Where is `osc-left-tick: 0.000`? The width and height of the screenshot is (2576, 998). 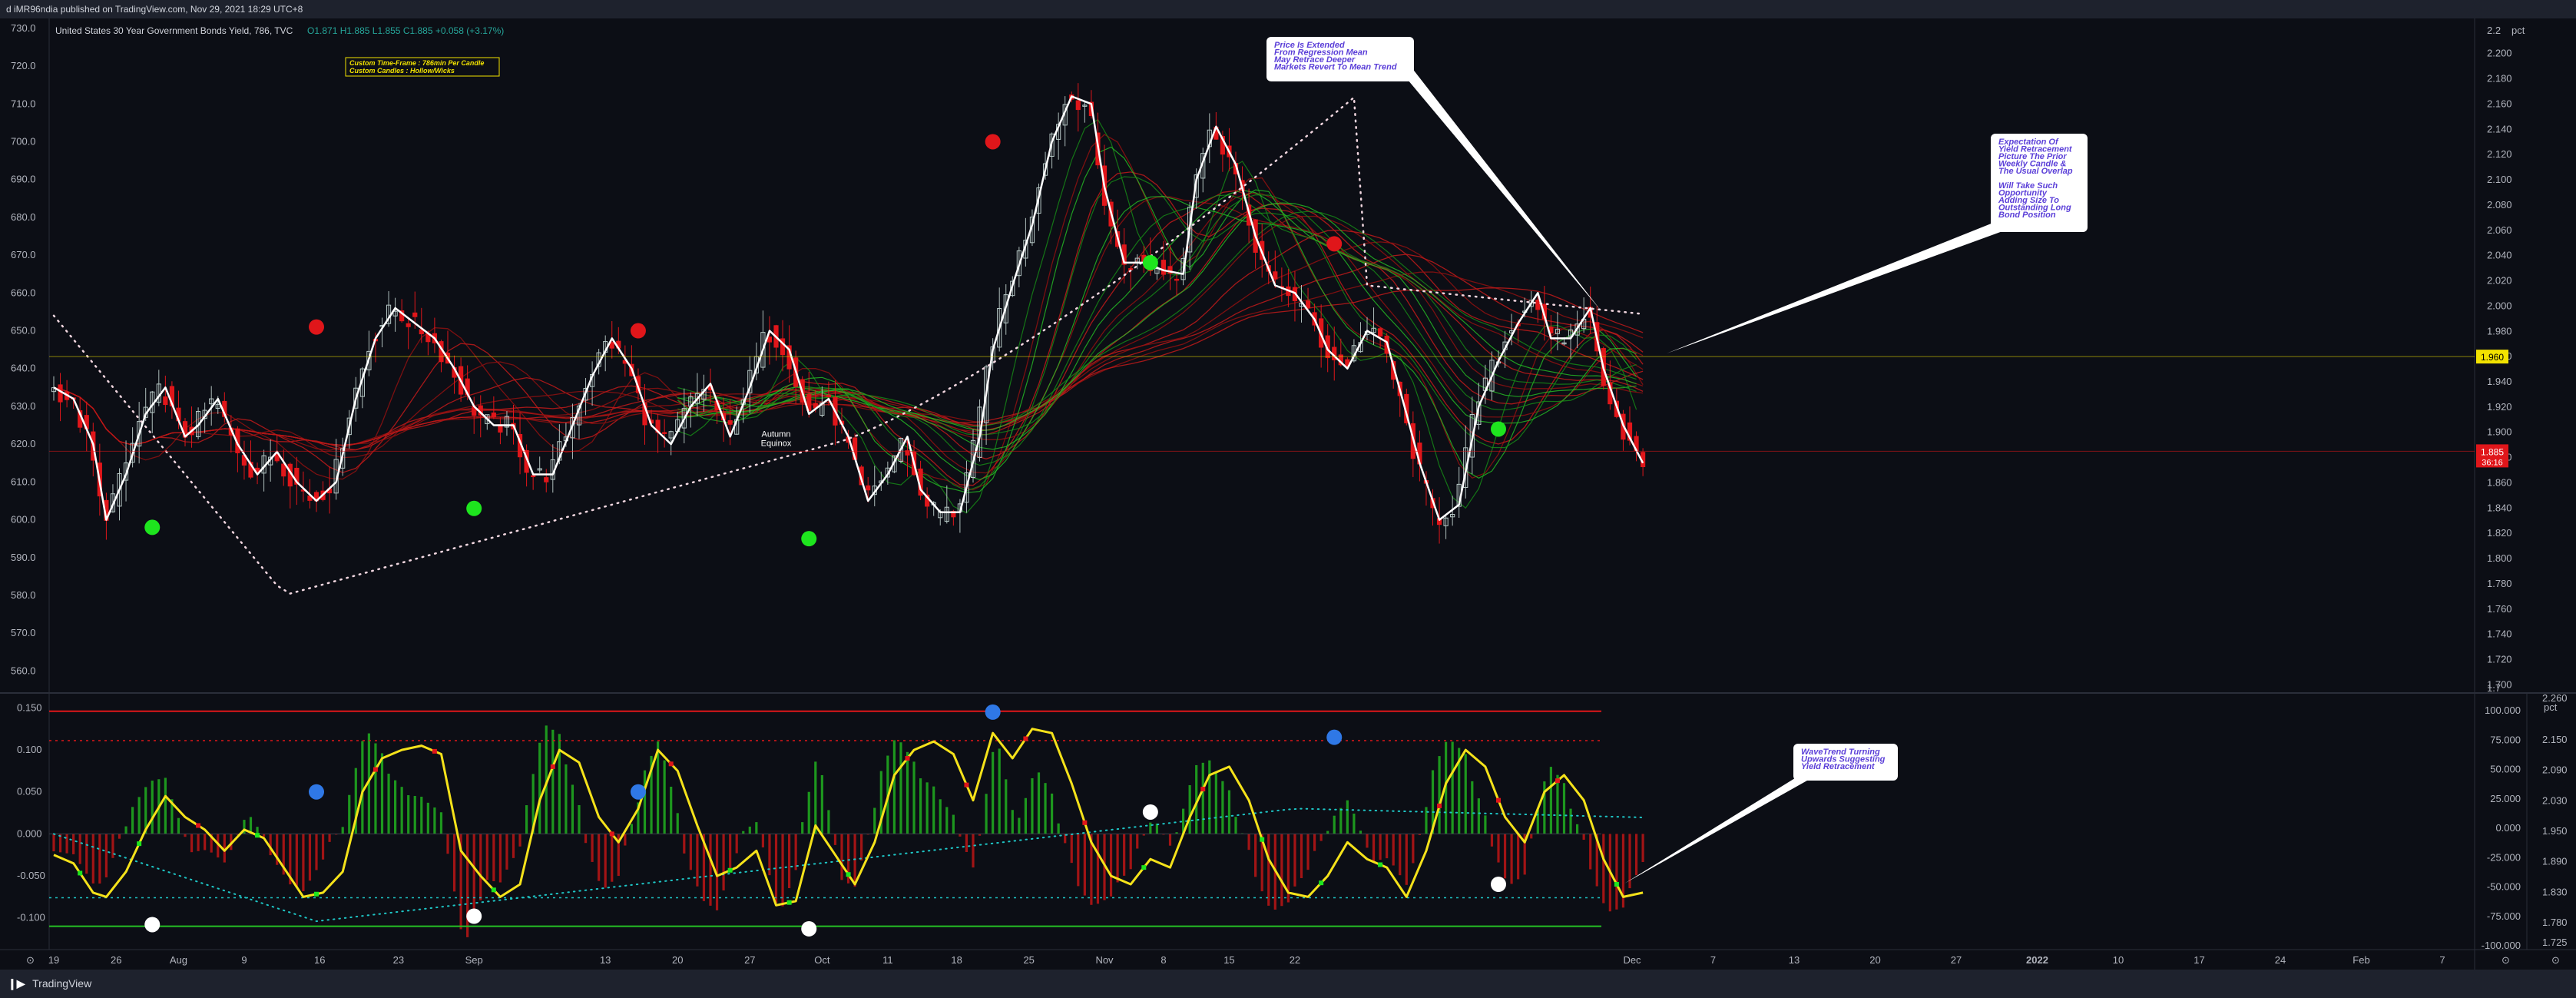 osc-left-tick: 0.000 is located at coordinates (29, 833).